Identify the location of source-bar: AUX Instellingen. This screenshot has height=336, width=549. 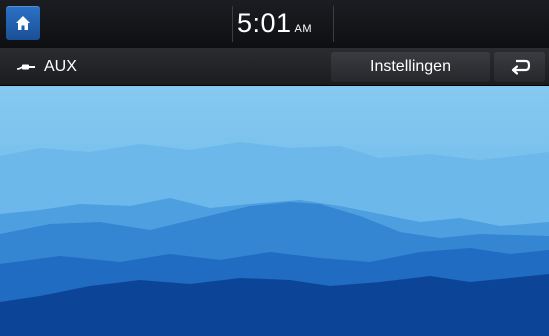
(274, 67).